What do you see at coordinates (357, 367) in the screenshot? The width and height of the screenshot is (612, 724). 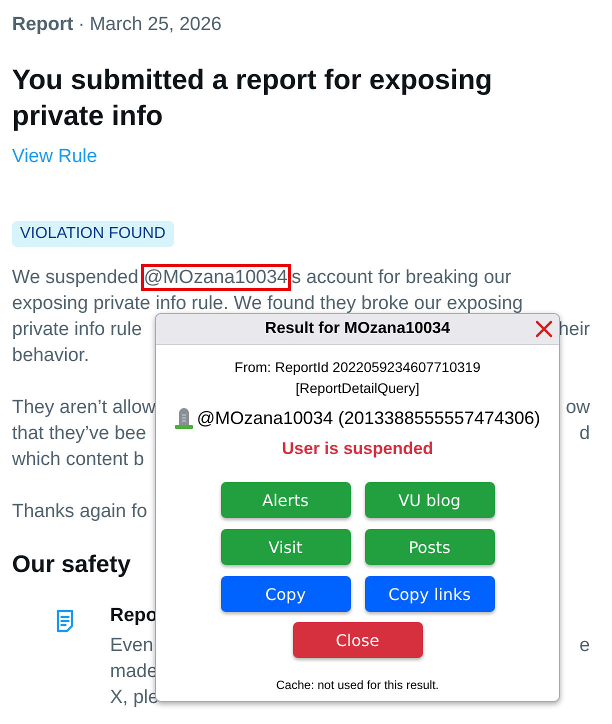 I see `source-text: From: ReportId 2022059234607710319` at bounding box center [357, 367].